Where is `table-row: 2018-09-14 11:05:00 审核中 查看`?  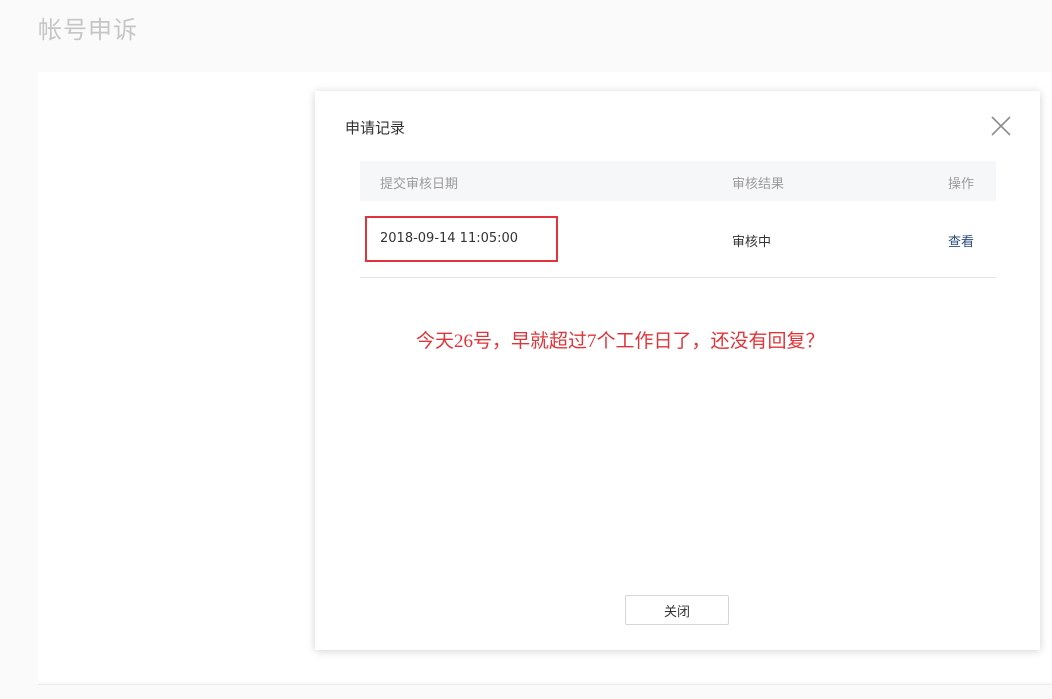 table-row: 2018-09-14 11:05:00 审核中 查看 is located at coordinates (678, 239).